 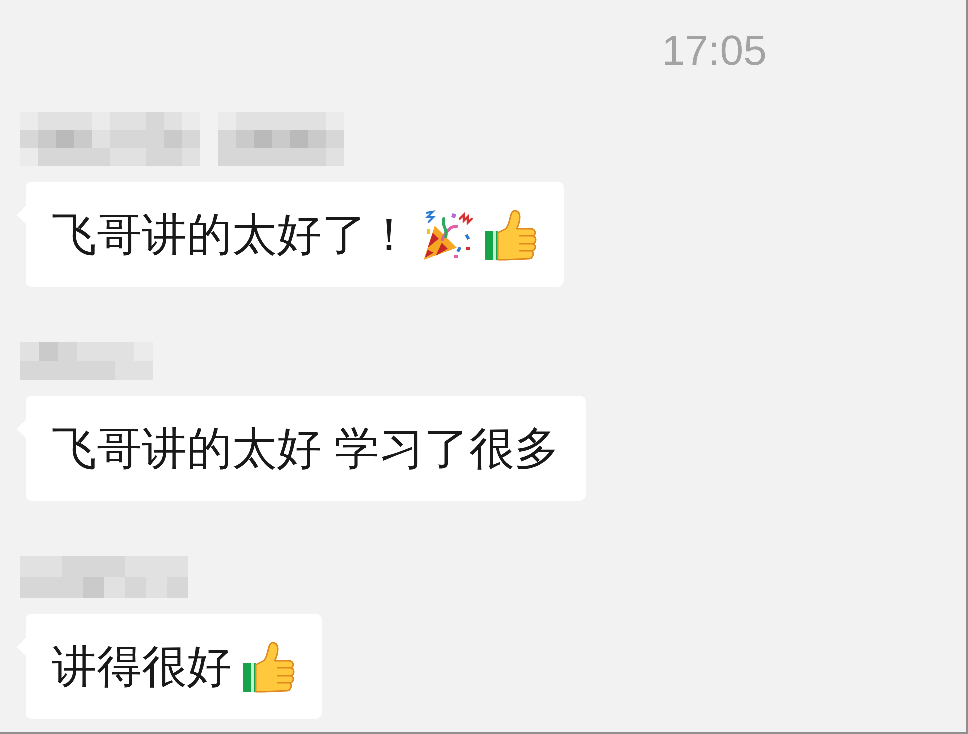 What do you see at coordinates (448, 234) in the screenshot?
I see `party-popper-icon` at bounding box center [448, 234].